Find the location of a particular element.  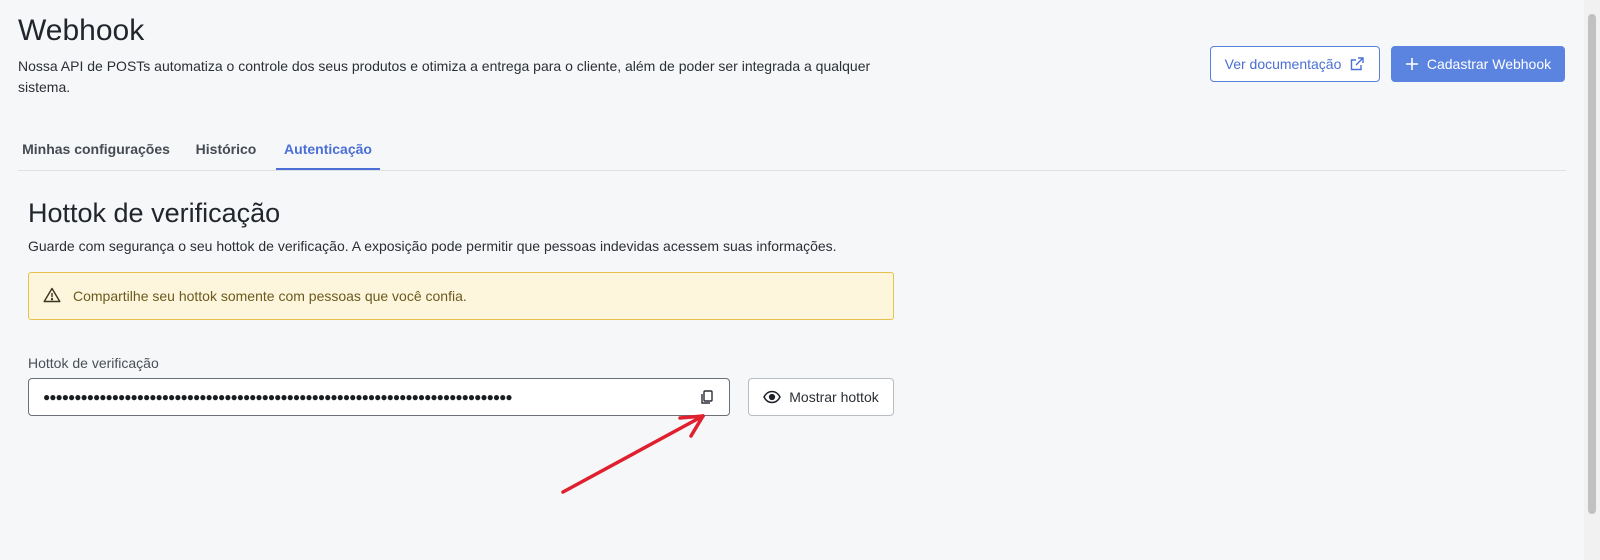

scrollbar-thumb is located at coordinates (1592, 264).